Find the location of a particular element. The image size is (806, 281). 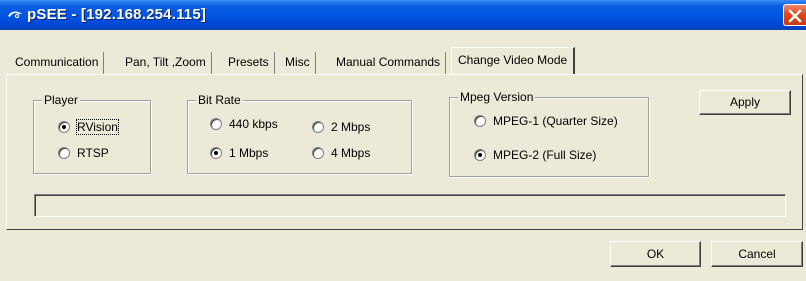

mpeg-version-group: Mpeg Version is located at coordinates (549, 133).